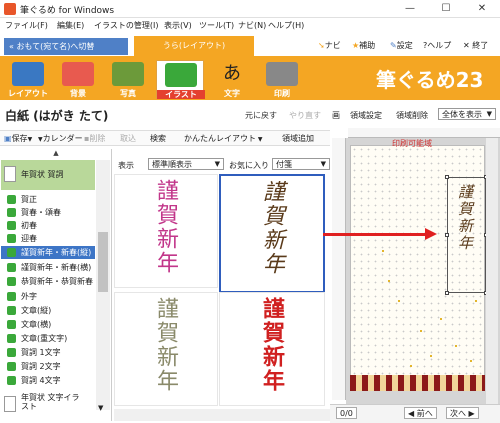 The image size is (500, 423). What do you see at coordinates (67, 11) in the screenshot?
I see `window-title: 筆ぐるめ for Windows` at bounding box center [67, 11].